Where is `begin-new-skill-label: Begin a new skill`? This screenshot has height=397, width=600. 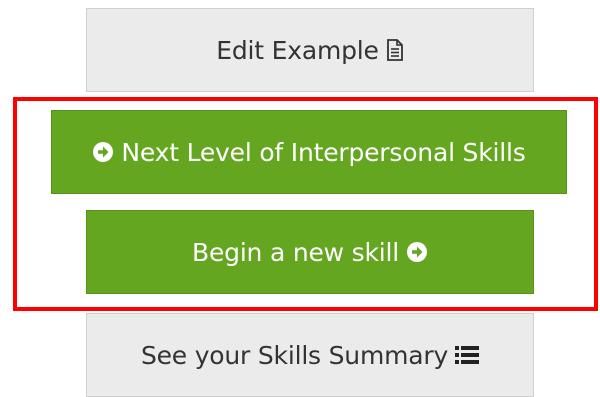 begin-new-skill-label: Begin a new skill is located at coordinates (295, 252).